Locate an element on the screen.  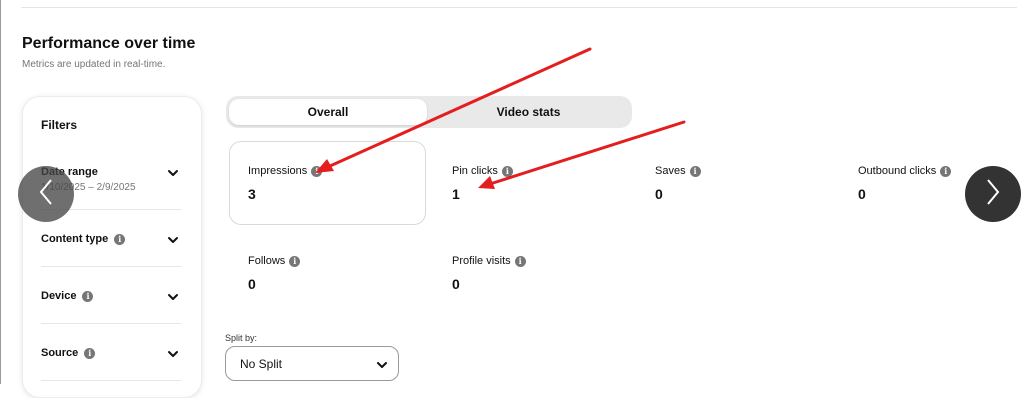
filter-label: Device is located at coordinates (59, 296).